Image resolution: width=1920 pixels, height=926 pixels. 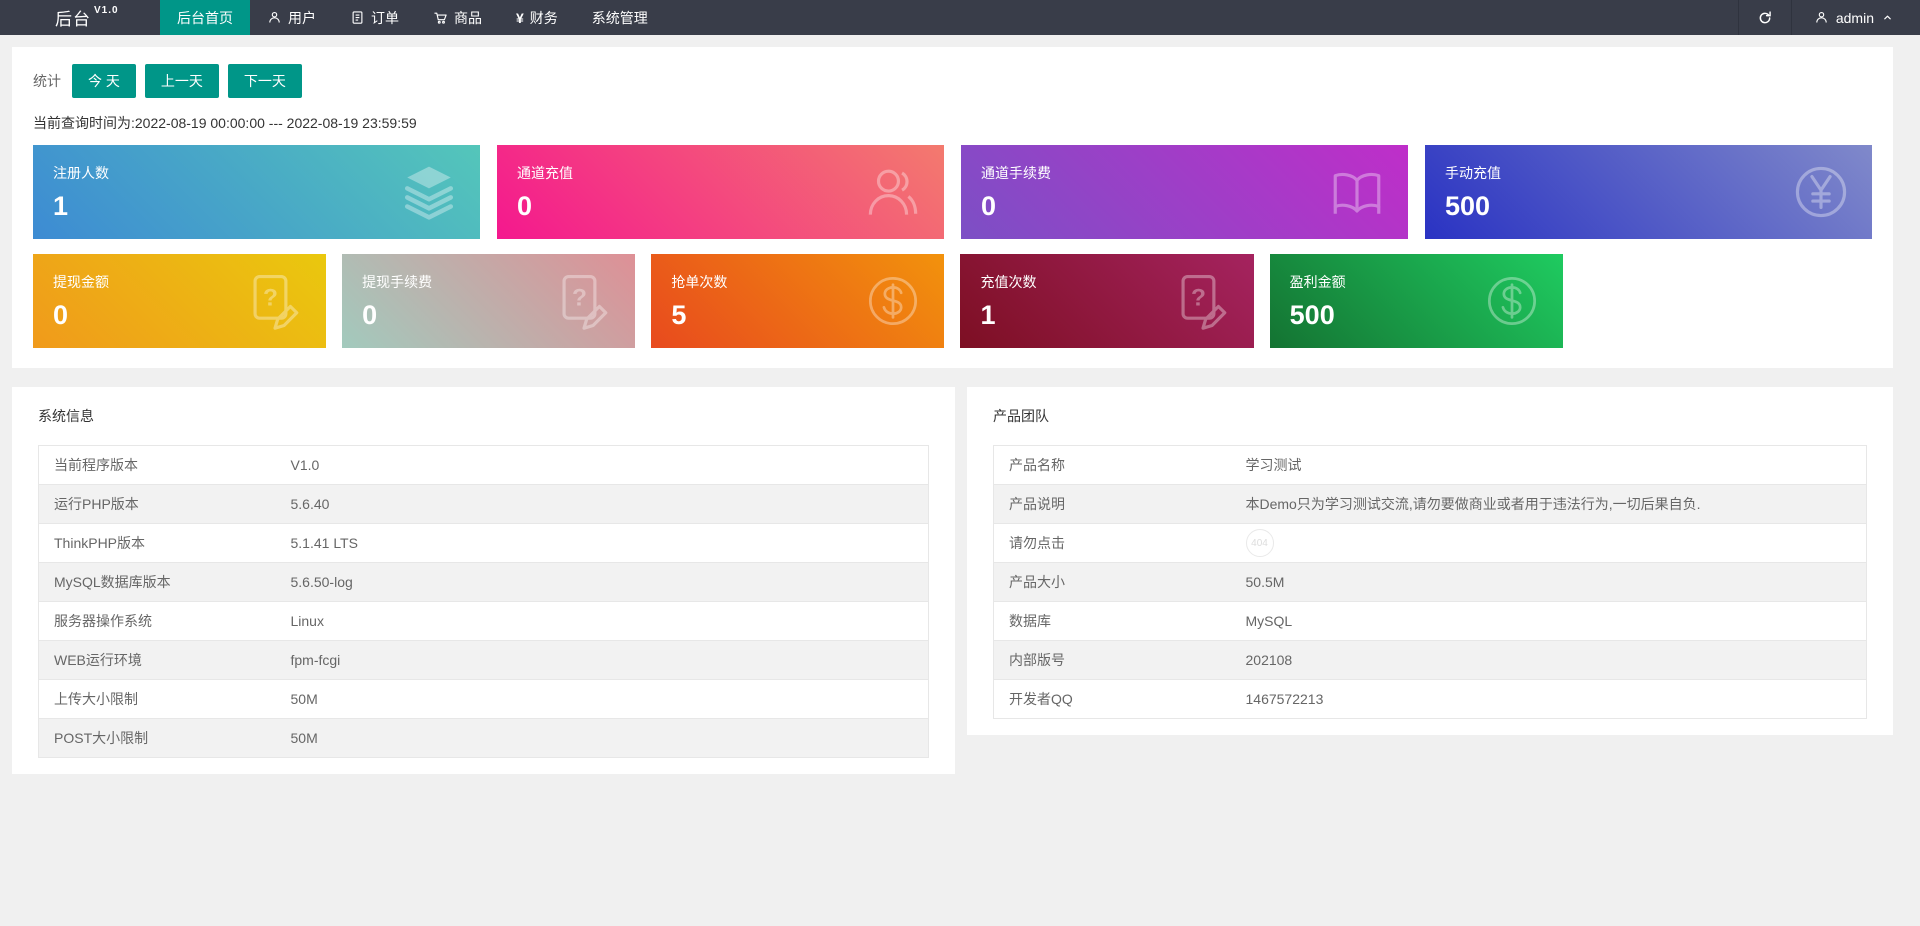 I want to click on stat-card-label: 手动充值, so click(x=1473, y=173).